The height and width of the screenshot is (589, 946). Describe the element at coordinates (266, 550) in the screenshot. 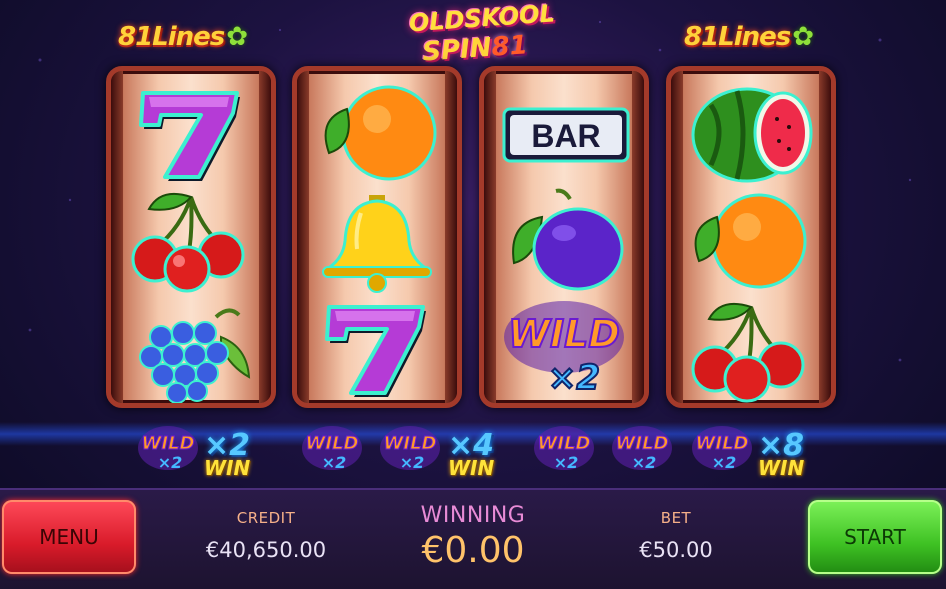

I see `credit-value: €40,650.00` at that location.